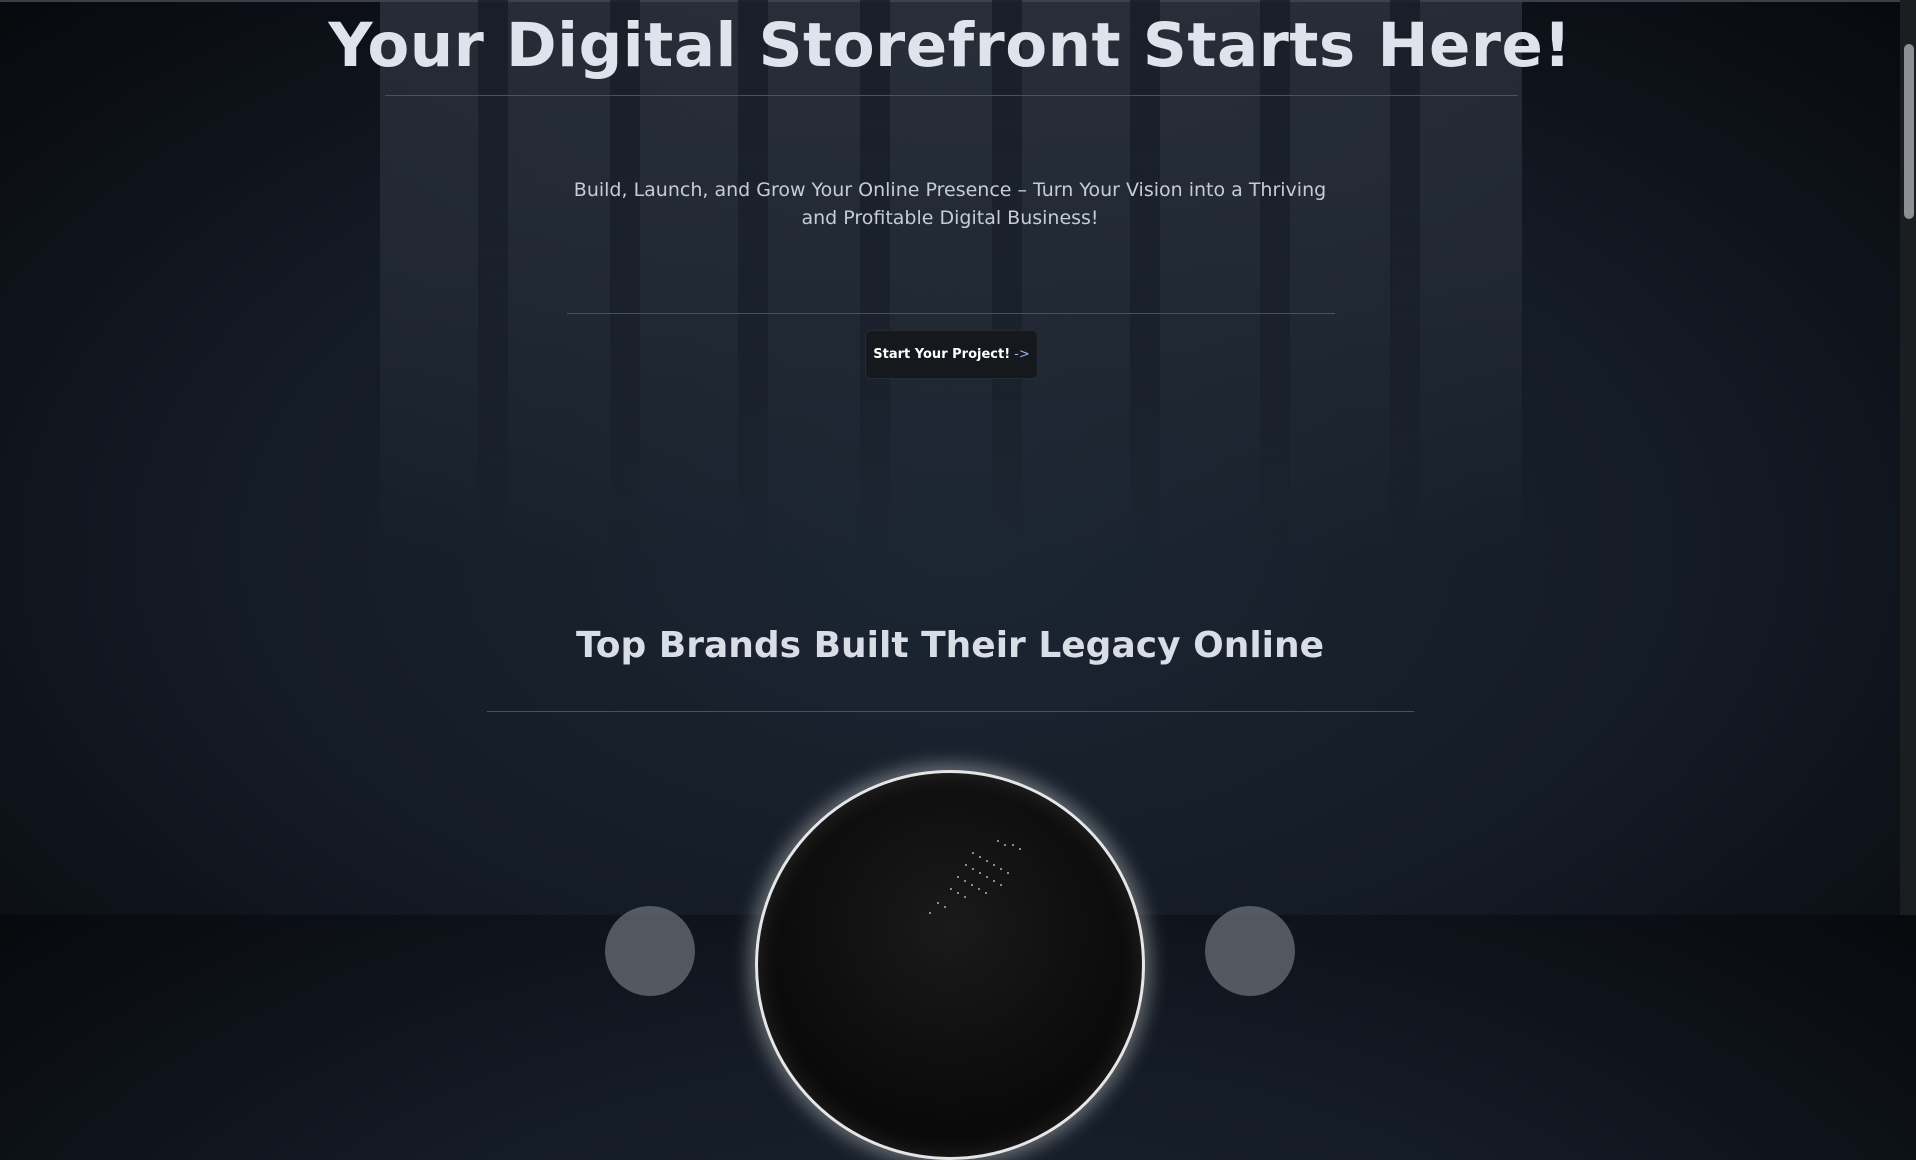 The height and width of the screenshot is (1160, 1916). I want to click on title-divider, so click(951, 95).